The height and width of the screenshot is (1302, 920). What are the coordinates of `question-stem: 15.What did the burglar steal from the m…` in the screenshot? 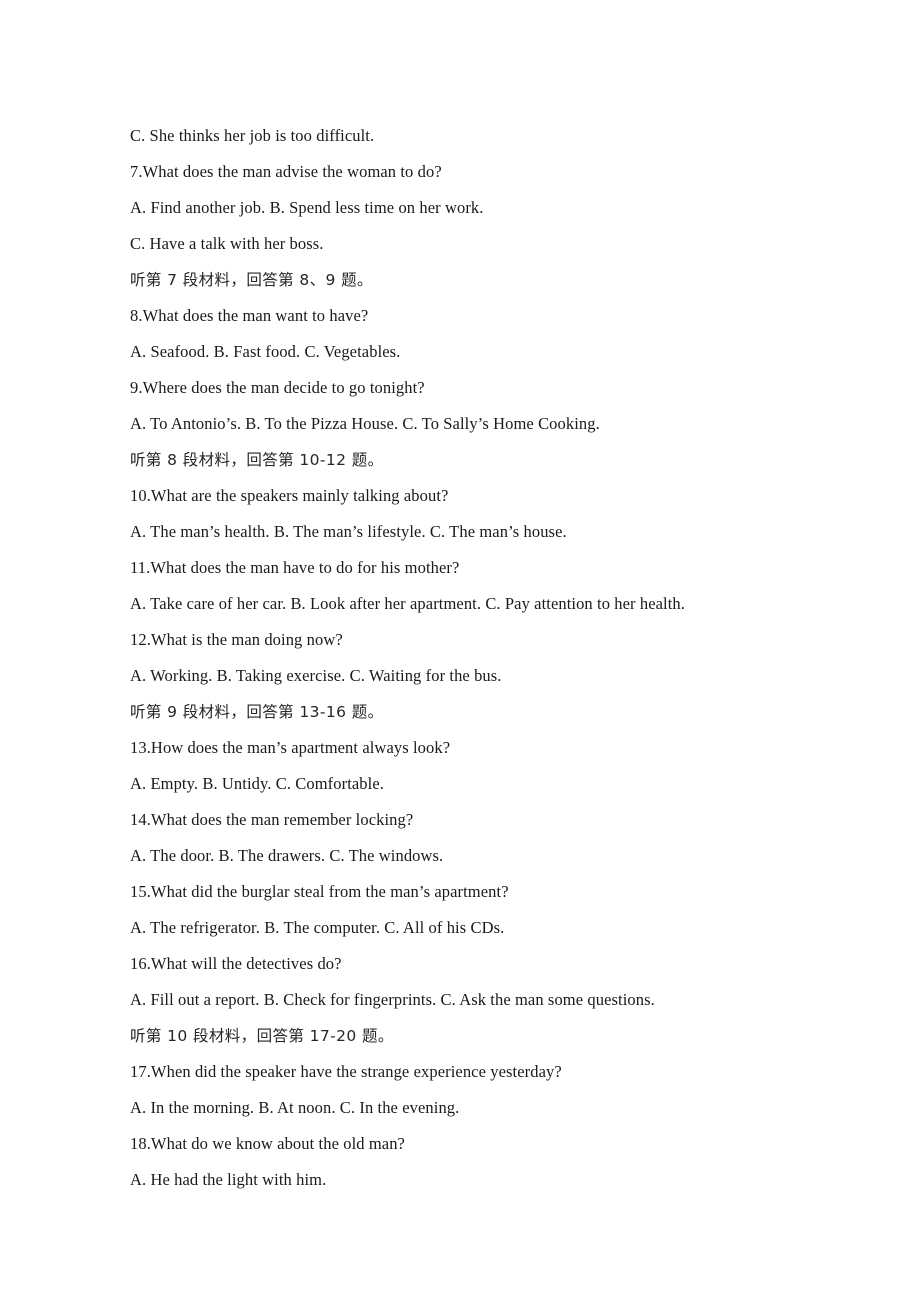 It's located at (319, 891).